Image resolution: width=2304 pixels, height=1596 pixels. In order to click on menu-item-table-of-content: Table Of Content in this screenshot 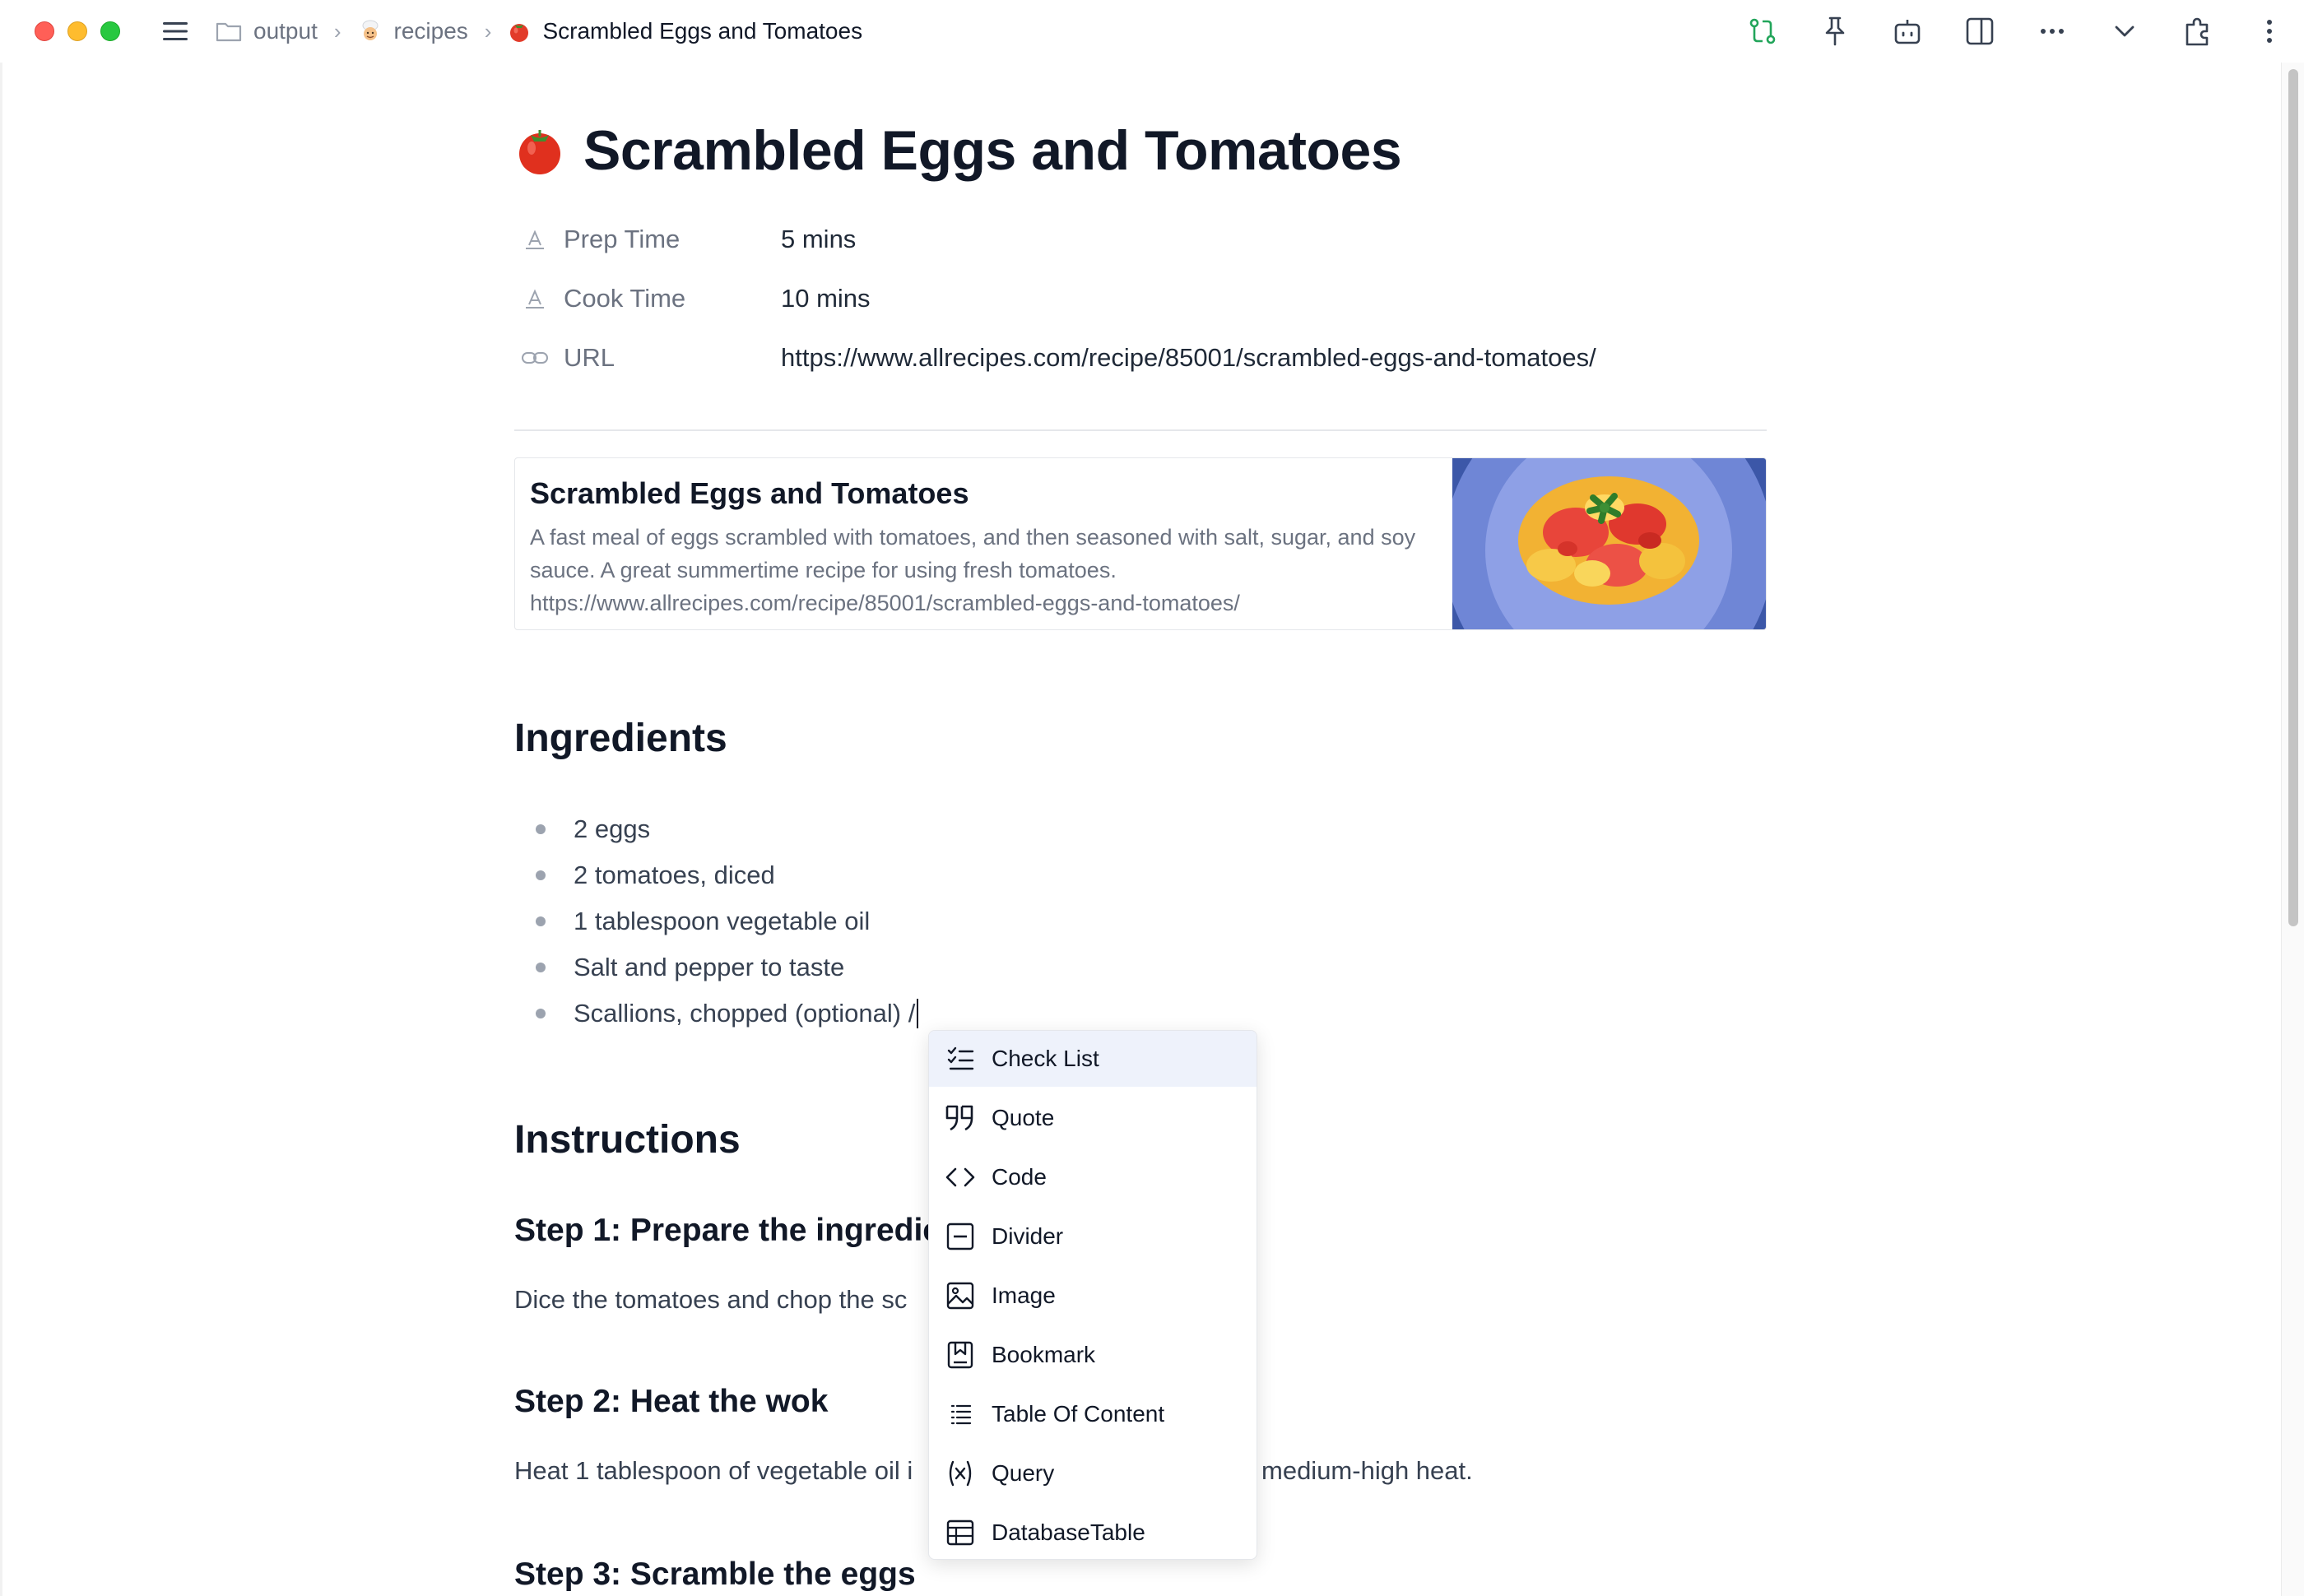, I will do `click(1093, 1414)`.